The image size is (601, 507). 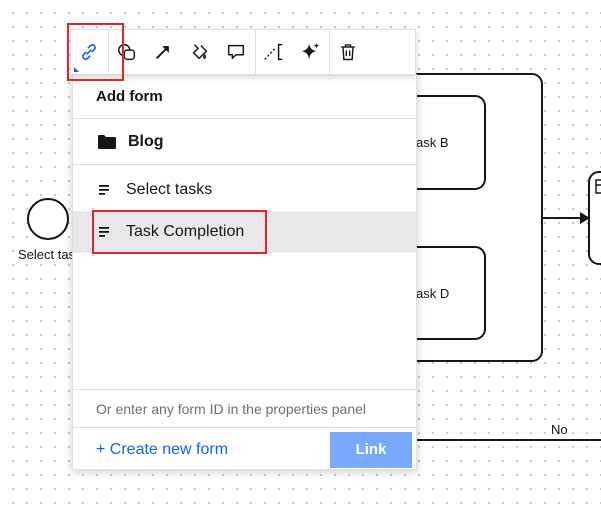 I want to click on form-item-label: Select tasks, so click(x=169, y=189).